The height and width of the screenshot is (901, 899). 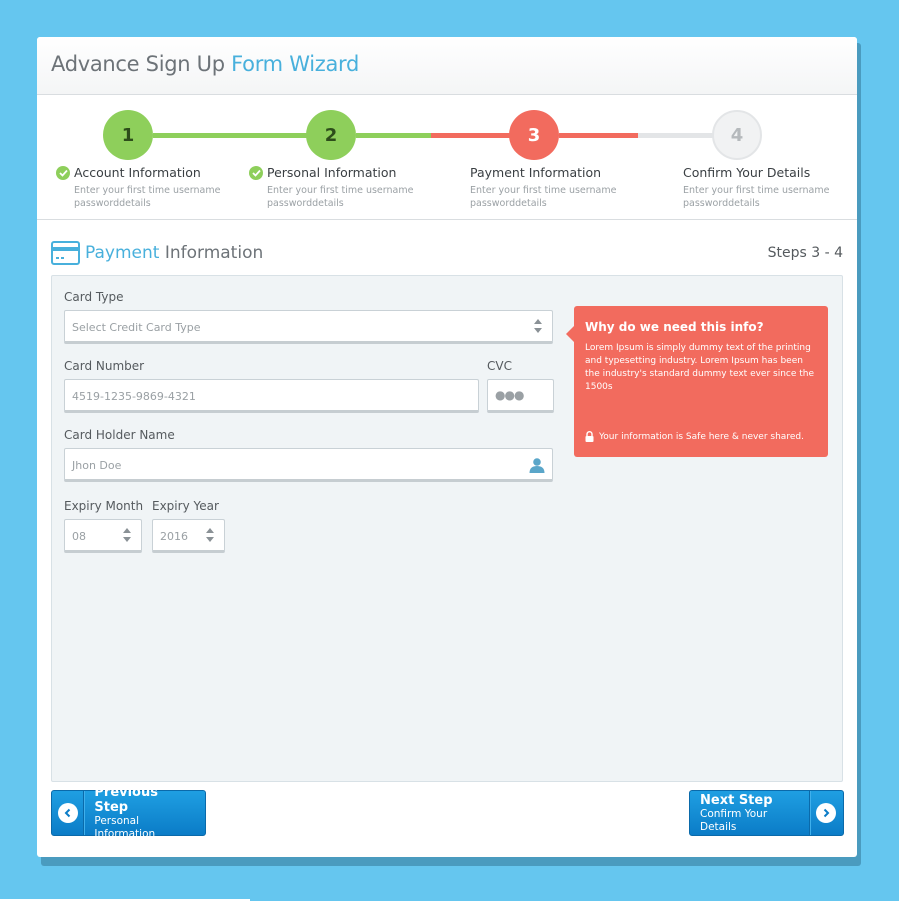 I want to click on step-4-circle: 4, so click(x=737, y=135).